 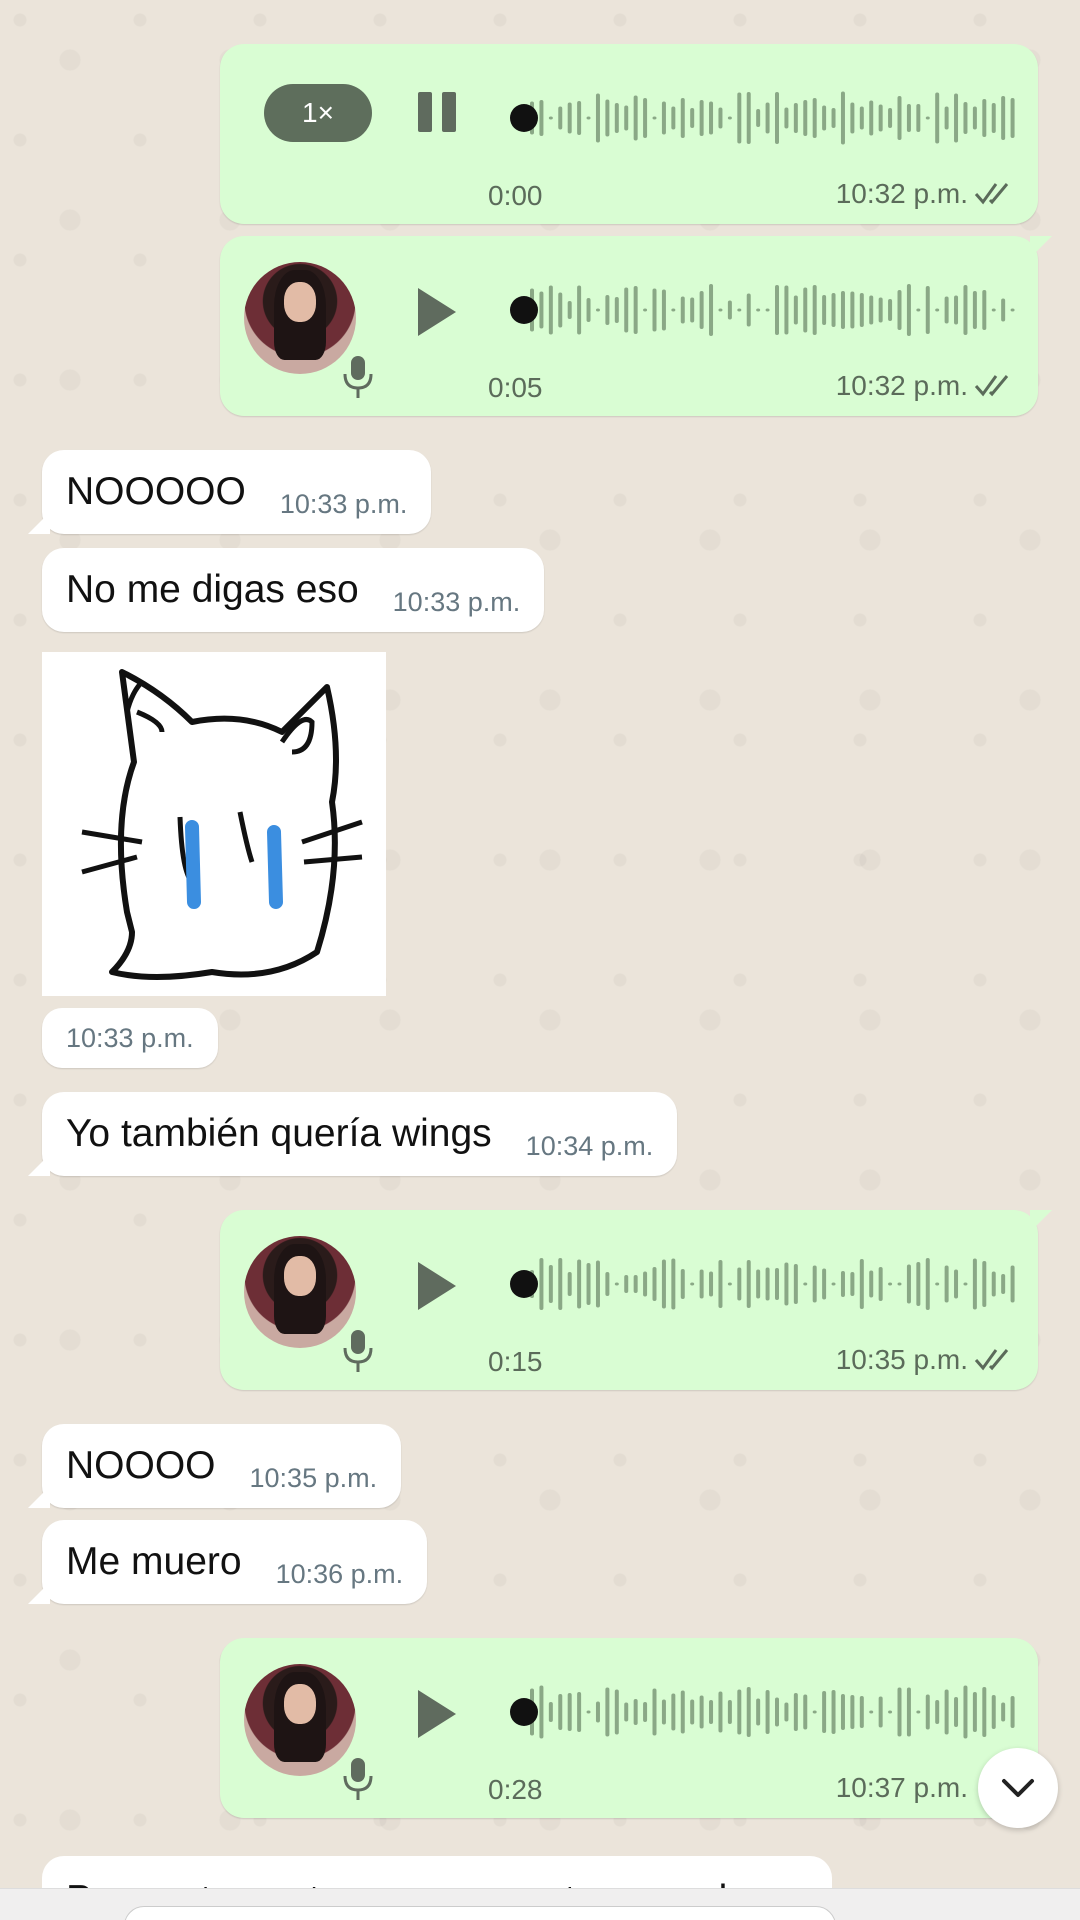 I want to click on incoming-message: Me muero 10:36 p.m., so click(x=227, y=1562).